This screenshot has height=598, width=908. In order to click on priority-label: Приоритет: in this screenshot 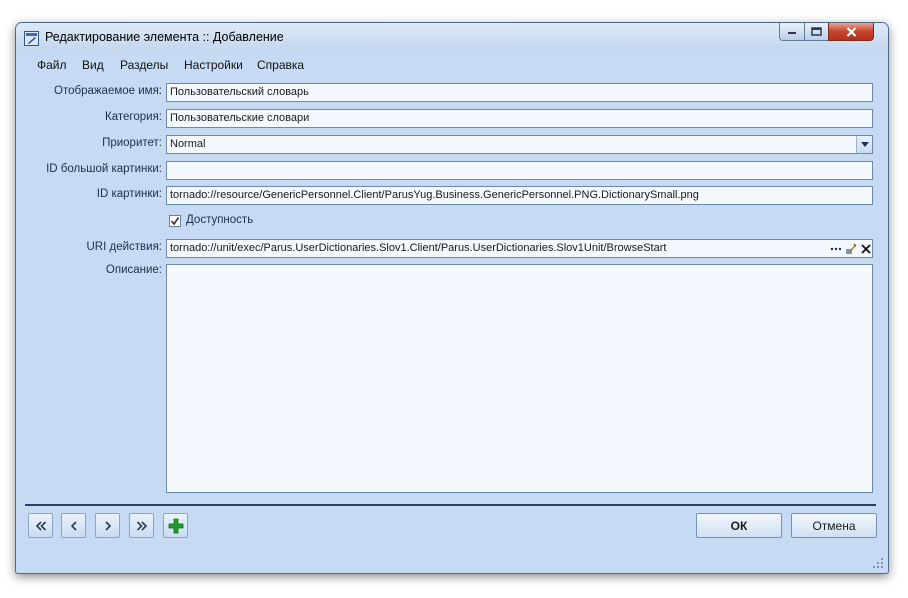, I will do `click(132, 143)`.